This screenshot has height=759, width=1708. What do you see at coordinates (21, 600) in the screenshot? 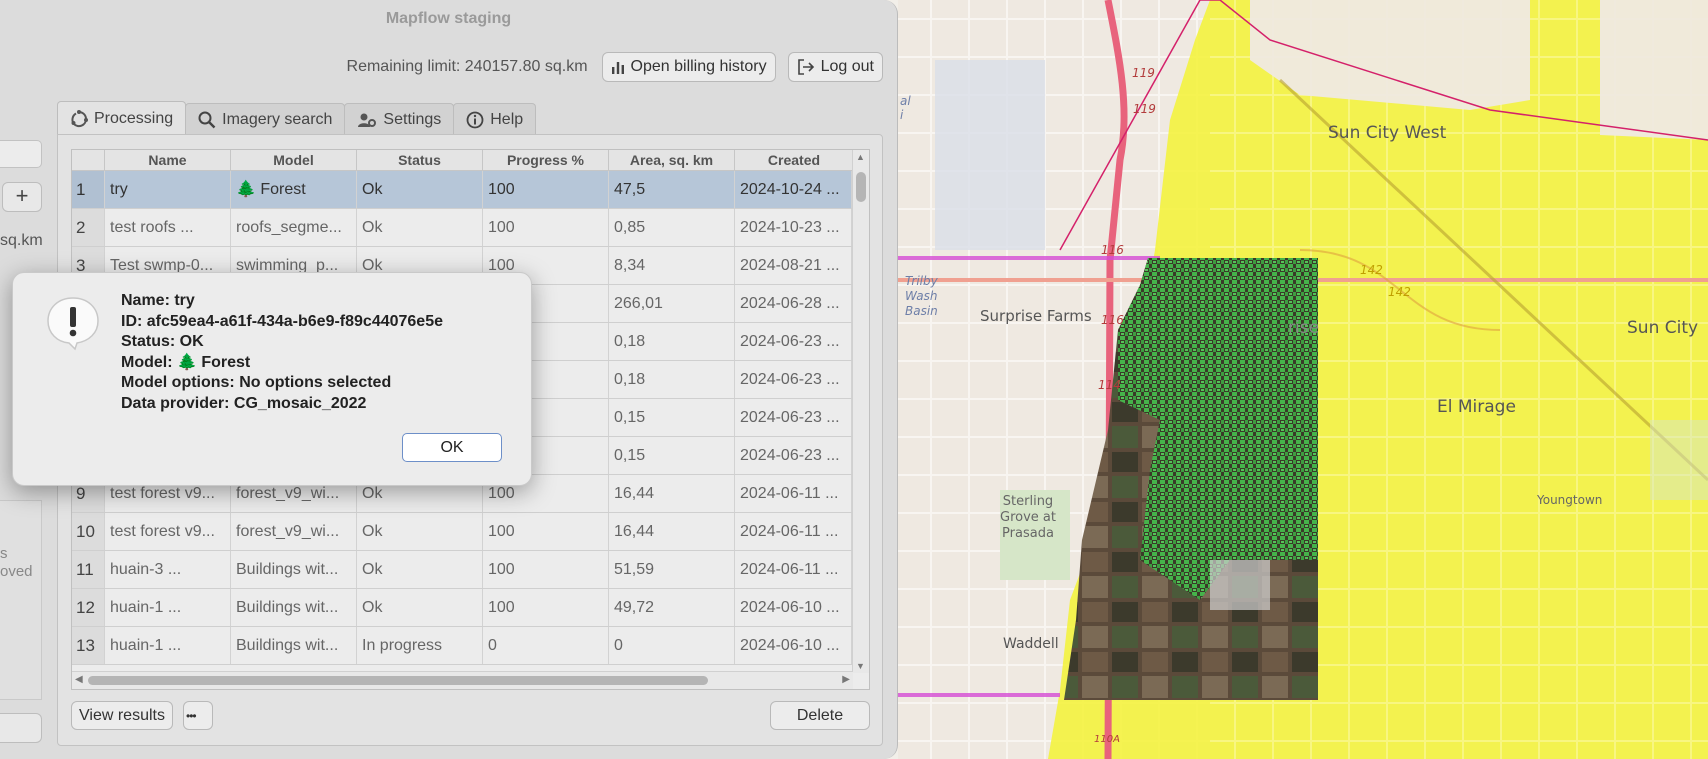
I see `left-panel-box` at bounding box center [21, 600].